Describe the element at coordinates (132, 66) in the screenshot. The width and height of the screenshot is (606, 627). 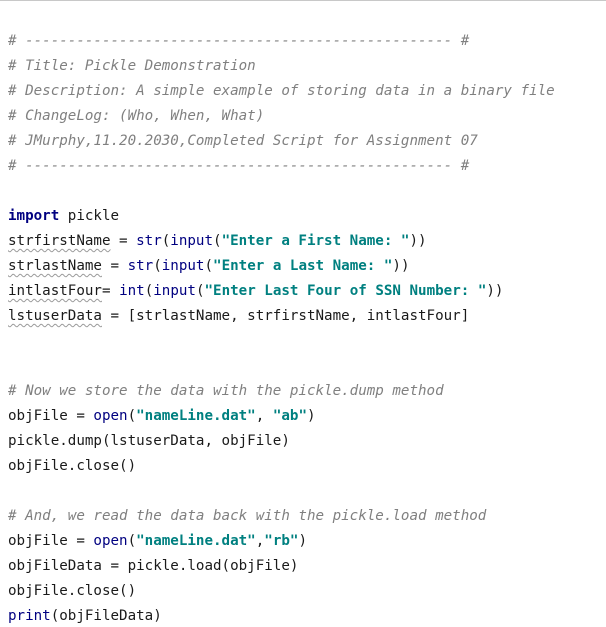
I see `comment-title: # Title: Pickle Demonstration` at that location.